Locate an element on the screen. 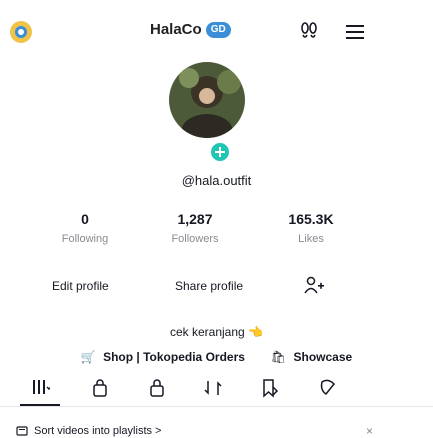 This screenshot has width=433, height=438. shopping-bag-icon is located at coordinates (100, 388).